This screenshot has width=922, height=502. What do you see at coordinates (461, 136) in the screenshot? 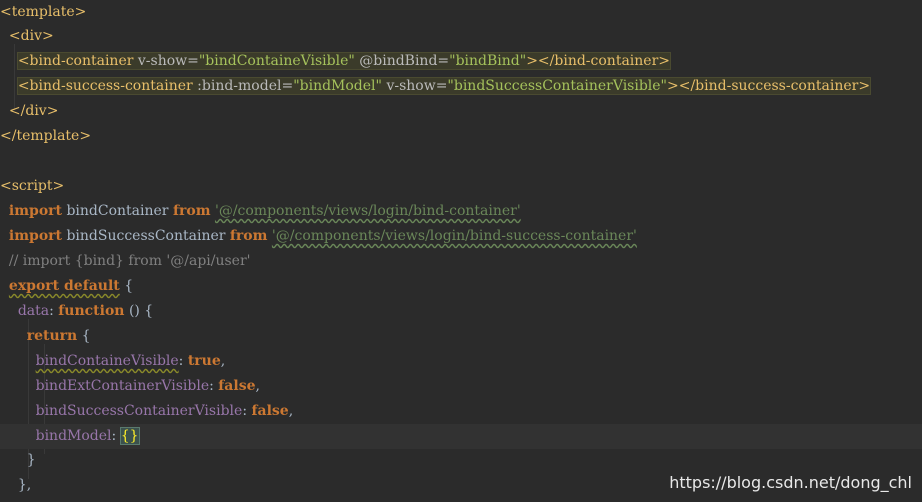
I see `code-line: </template>` at bounding box center [461, 136].